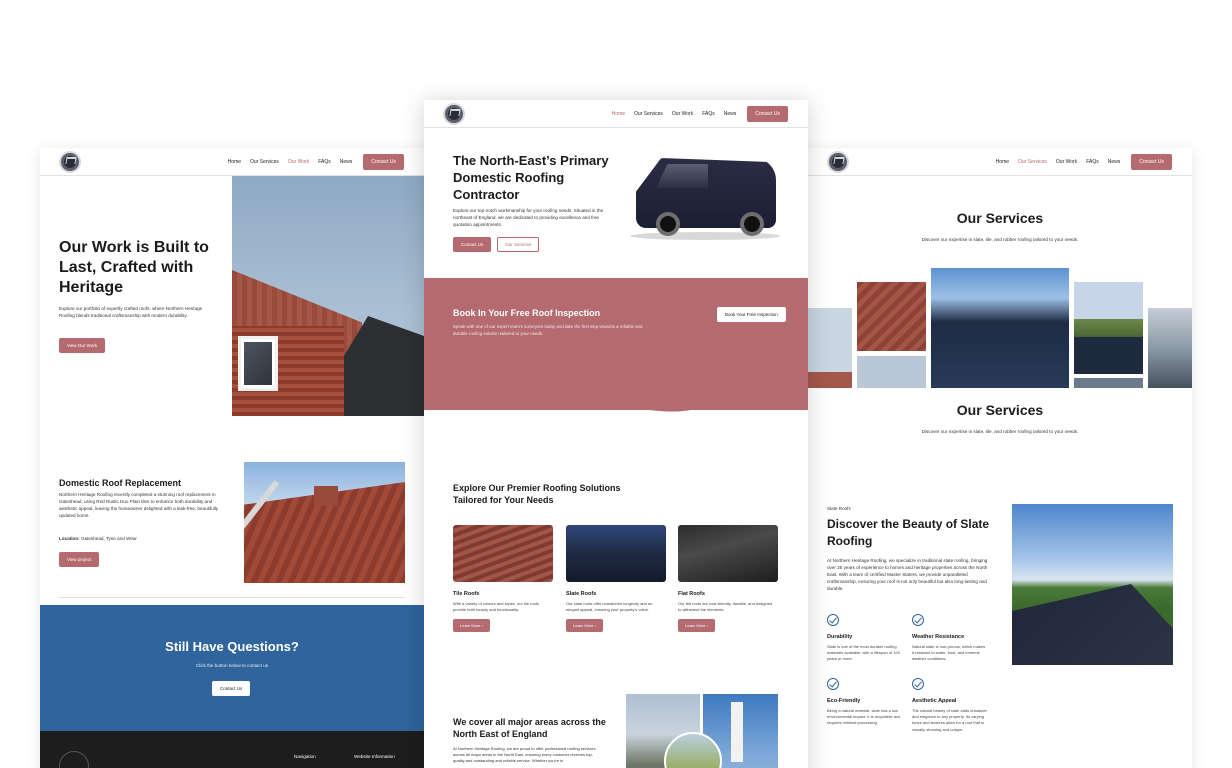 This screenshot has height=768, width=1232. Describe the element at coordinates (702, 731) in the screenshot. I see `coverage-collage` at that location.